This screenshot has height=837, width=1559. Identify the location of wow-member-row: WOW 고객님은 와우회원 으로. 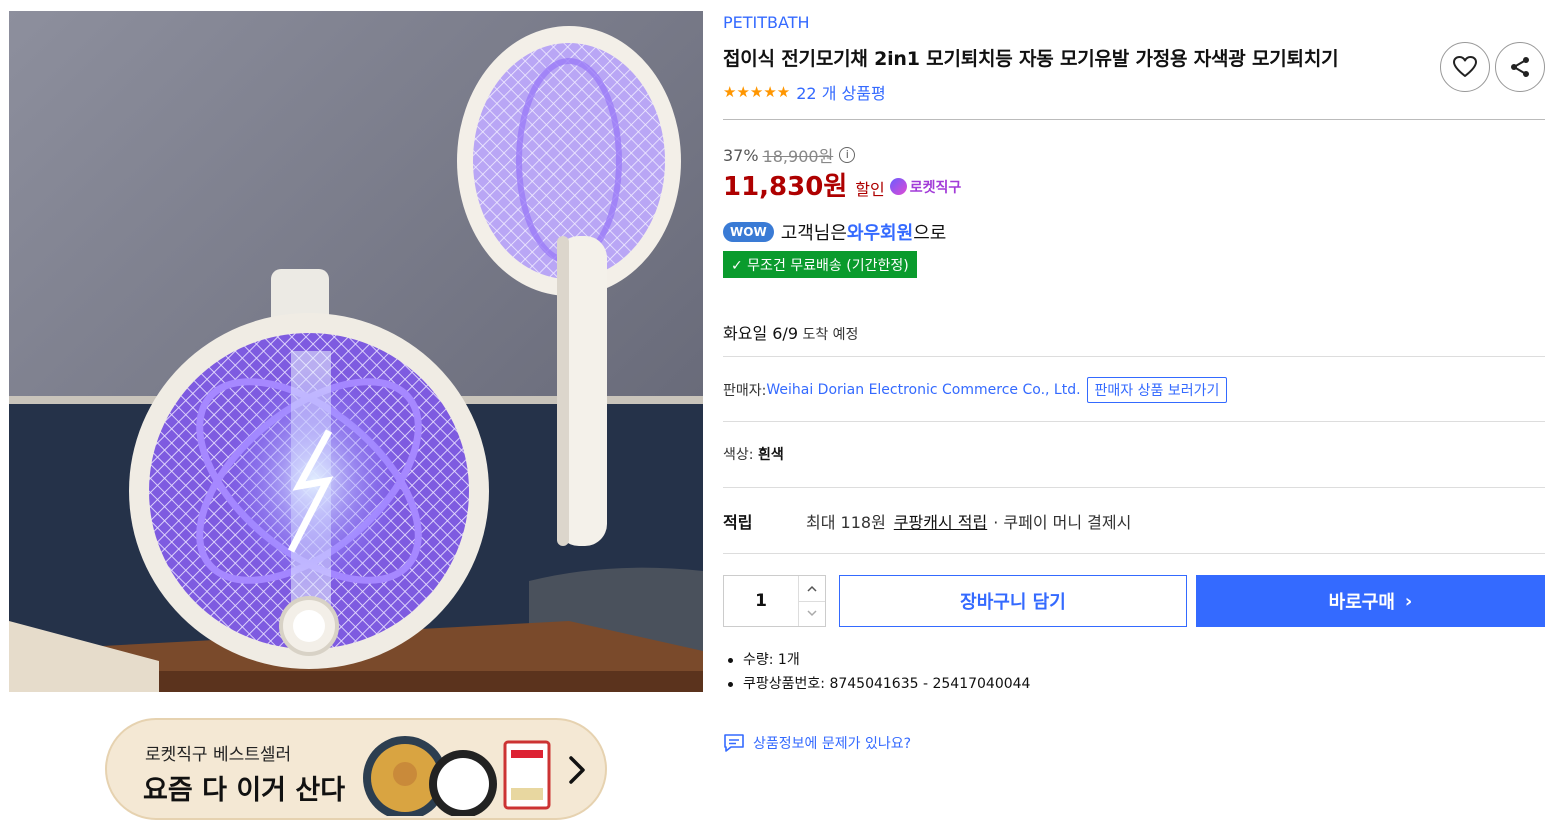
(834, 232).